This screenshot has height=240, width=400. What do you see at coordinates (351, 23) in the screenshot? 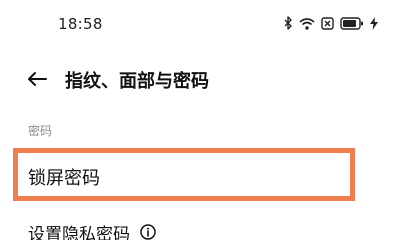
I see `battery-icon` at bounding box center [351, 23].